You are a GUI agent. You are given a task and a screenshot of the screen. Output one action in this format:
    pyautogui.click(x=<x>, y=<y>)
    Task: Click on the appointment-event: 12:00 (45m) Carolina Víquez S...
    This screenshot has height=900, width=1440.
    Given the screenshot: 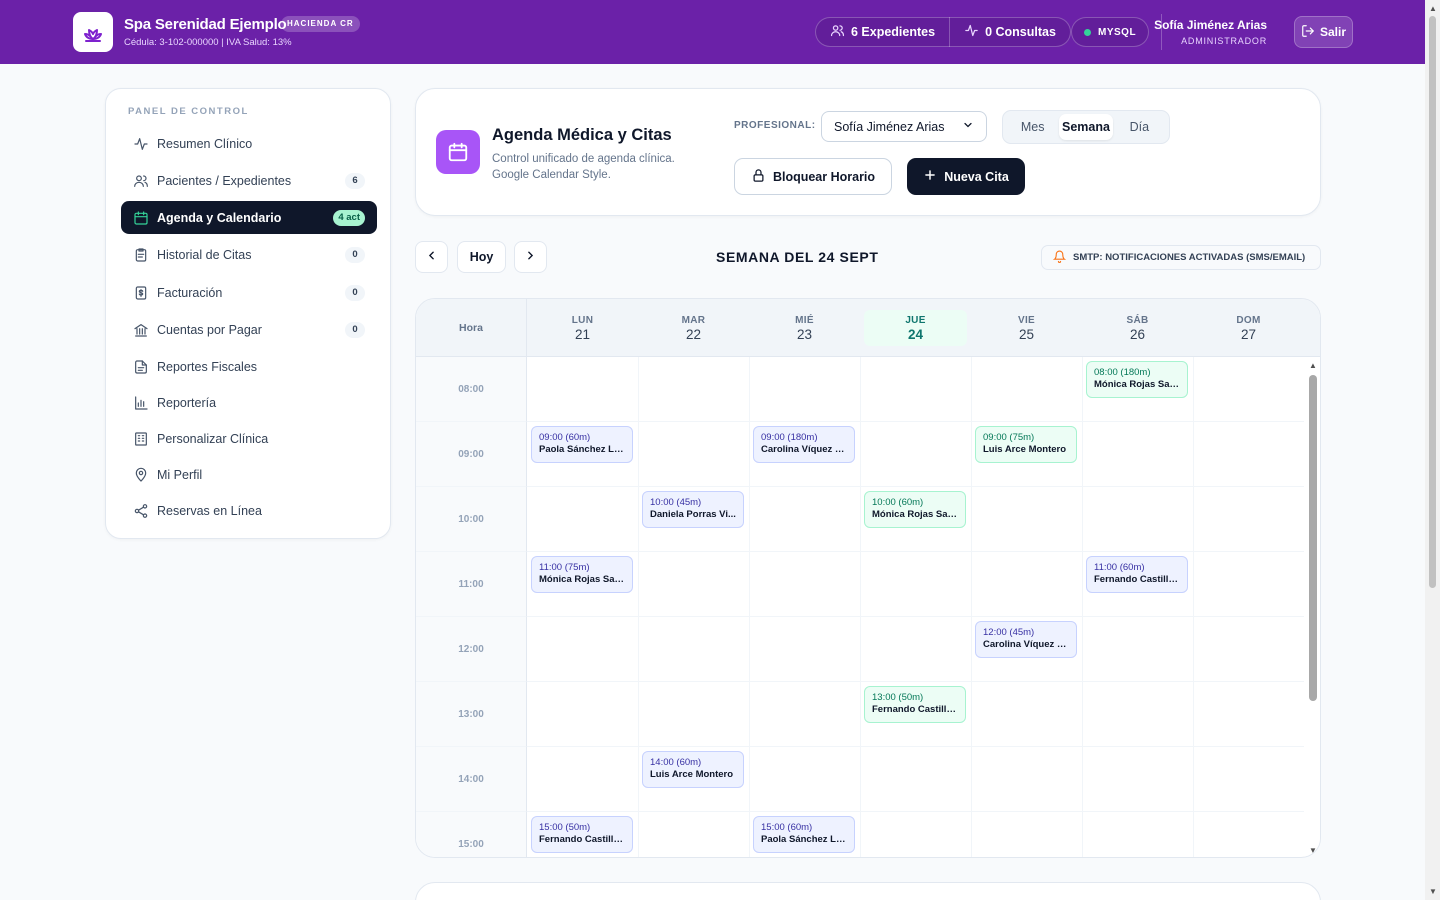 What is the action you would take?
    pyautogui.click(x=1026, y=639)
    